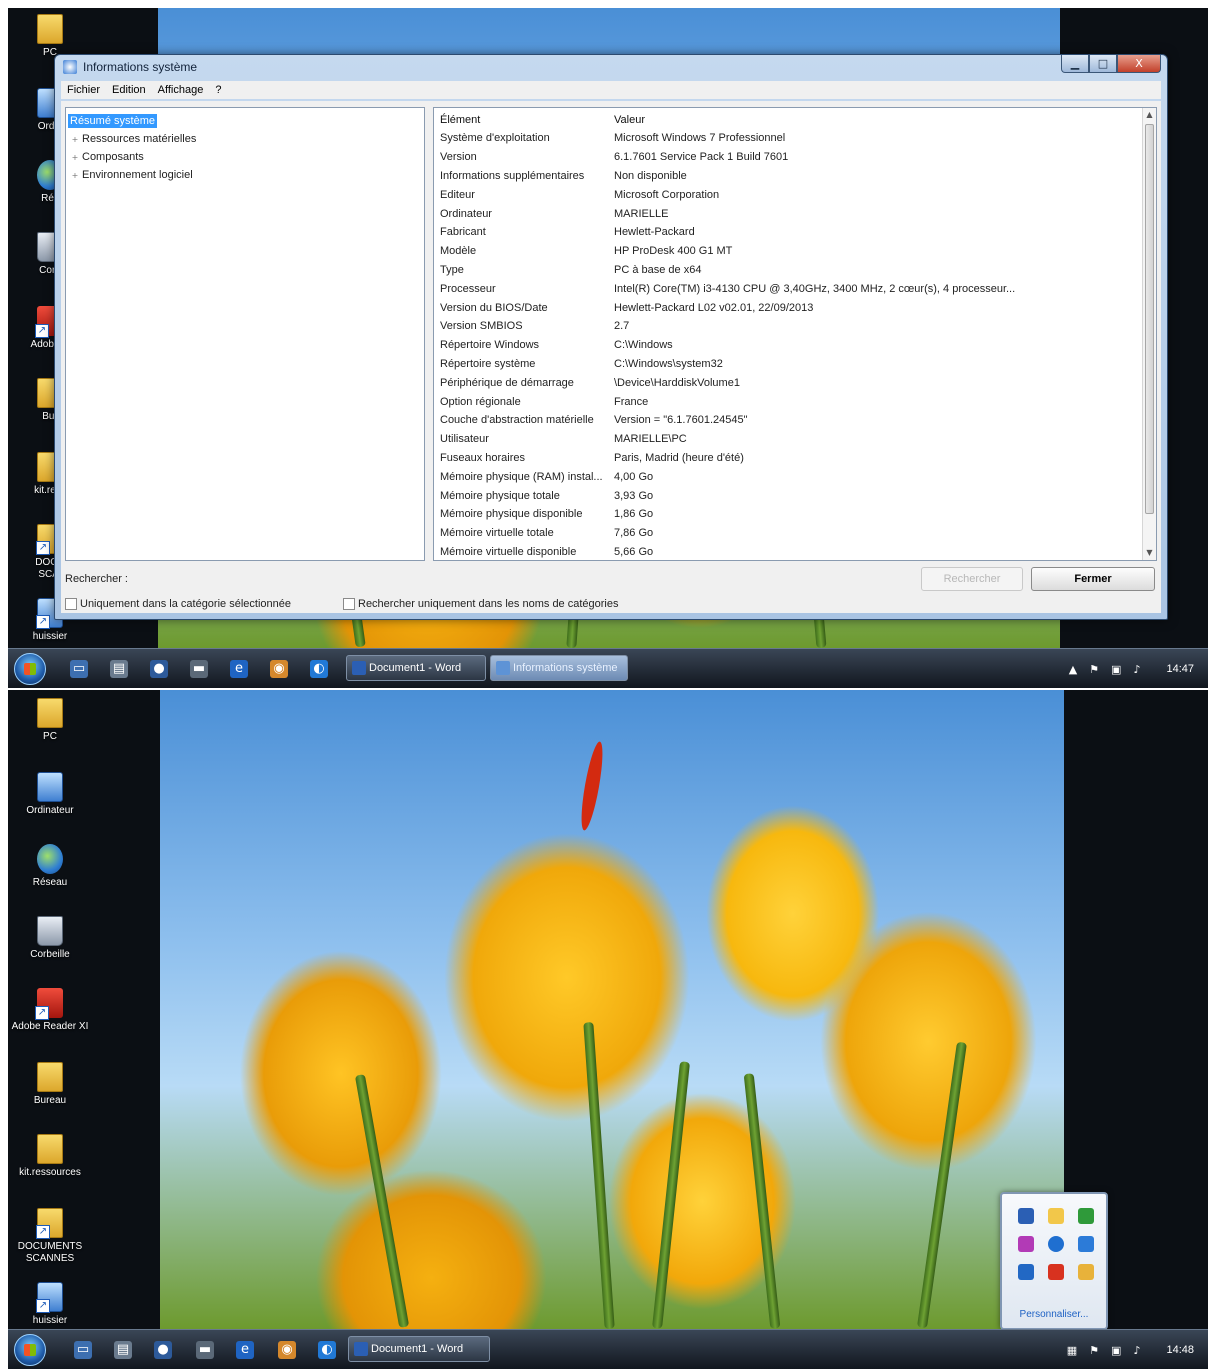 Image resolution: width=1212 pixels, height=1369 pixels. What do you see at coordinates (776, 514) in the screenshot?
I see `table-row: Mémoire physique disponible 1,86 Go` at bounding box center [776, 514].